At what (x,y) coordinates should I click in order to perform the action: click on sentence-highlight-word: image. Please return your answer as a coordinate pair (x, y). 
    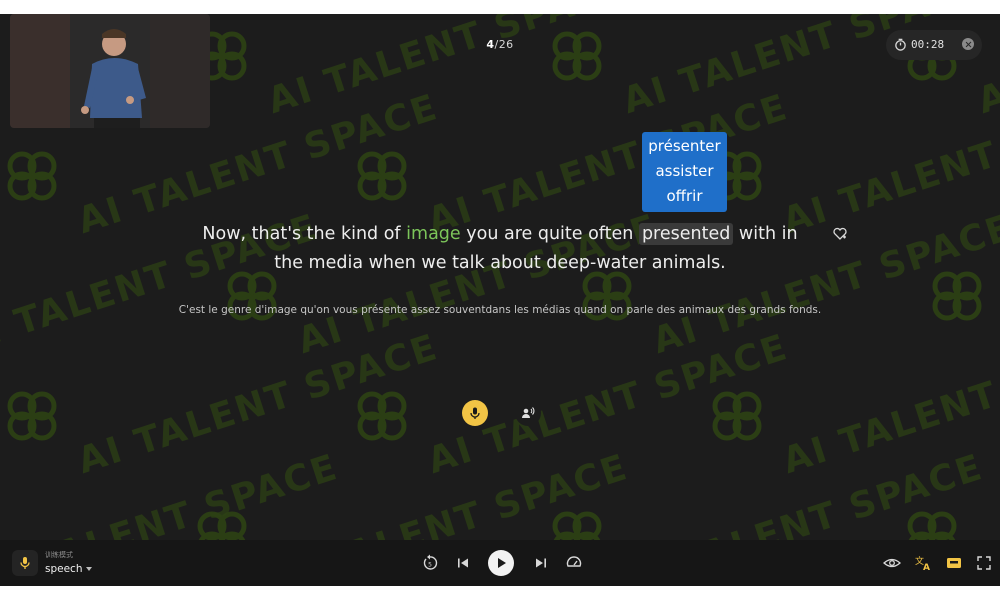
    Looking at the image, I should click on (433, 234).